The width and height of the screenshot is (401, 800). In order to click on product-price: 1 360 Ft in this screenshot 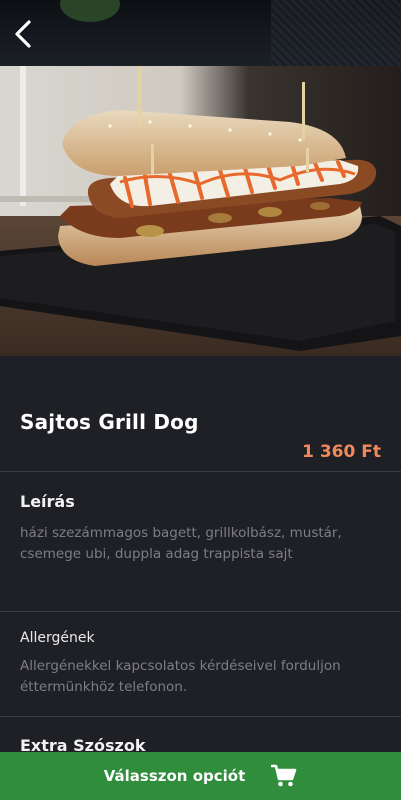, I will do `click(341, 452)`.